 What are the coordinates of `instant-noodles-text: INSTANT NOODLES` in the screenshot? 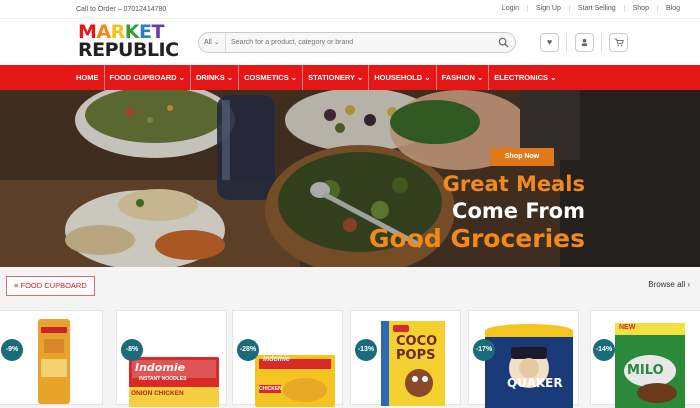 It's located at (163, 379).